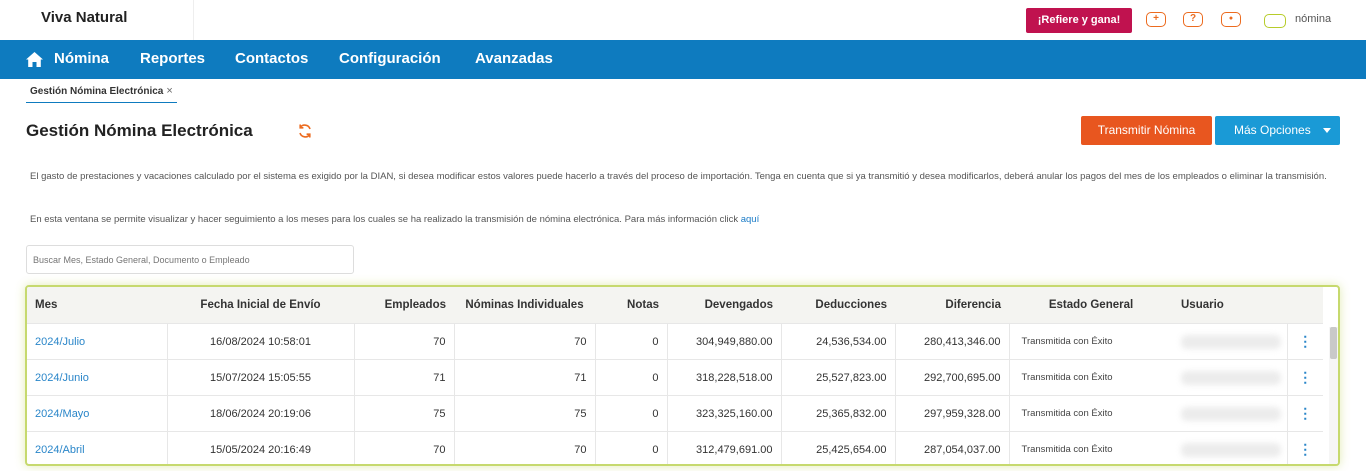 This screenshot has height=471, width=1366. Describe the element at coordinates (1146, 130) in the screenshot. I see `transmit-button: Transmitir Nómina` at that location.